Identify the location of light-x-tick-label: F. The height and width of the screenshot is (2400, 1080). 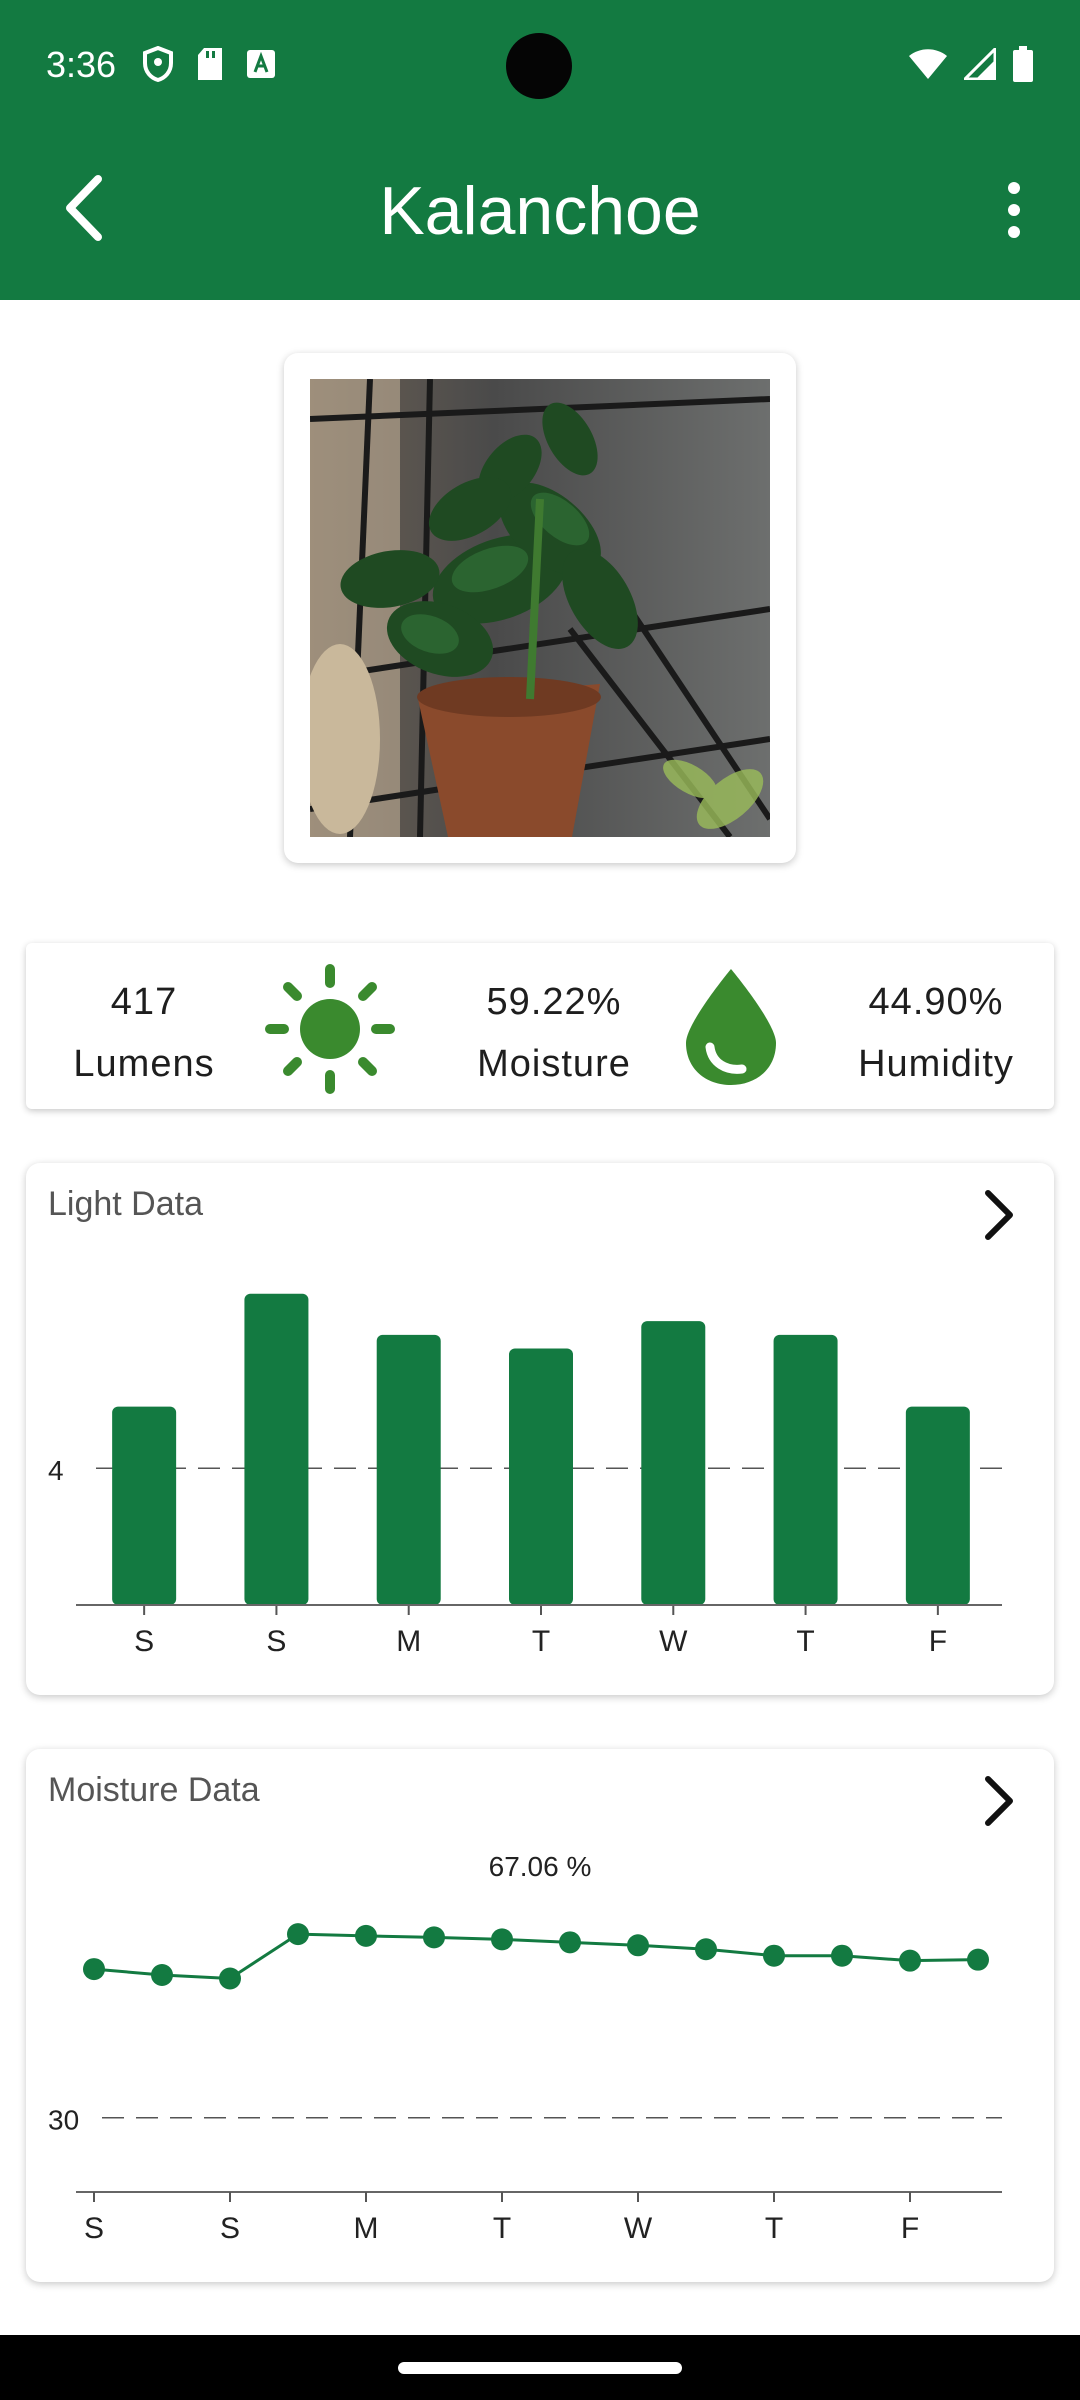
(938, 1641).